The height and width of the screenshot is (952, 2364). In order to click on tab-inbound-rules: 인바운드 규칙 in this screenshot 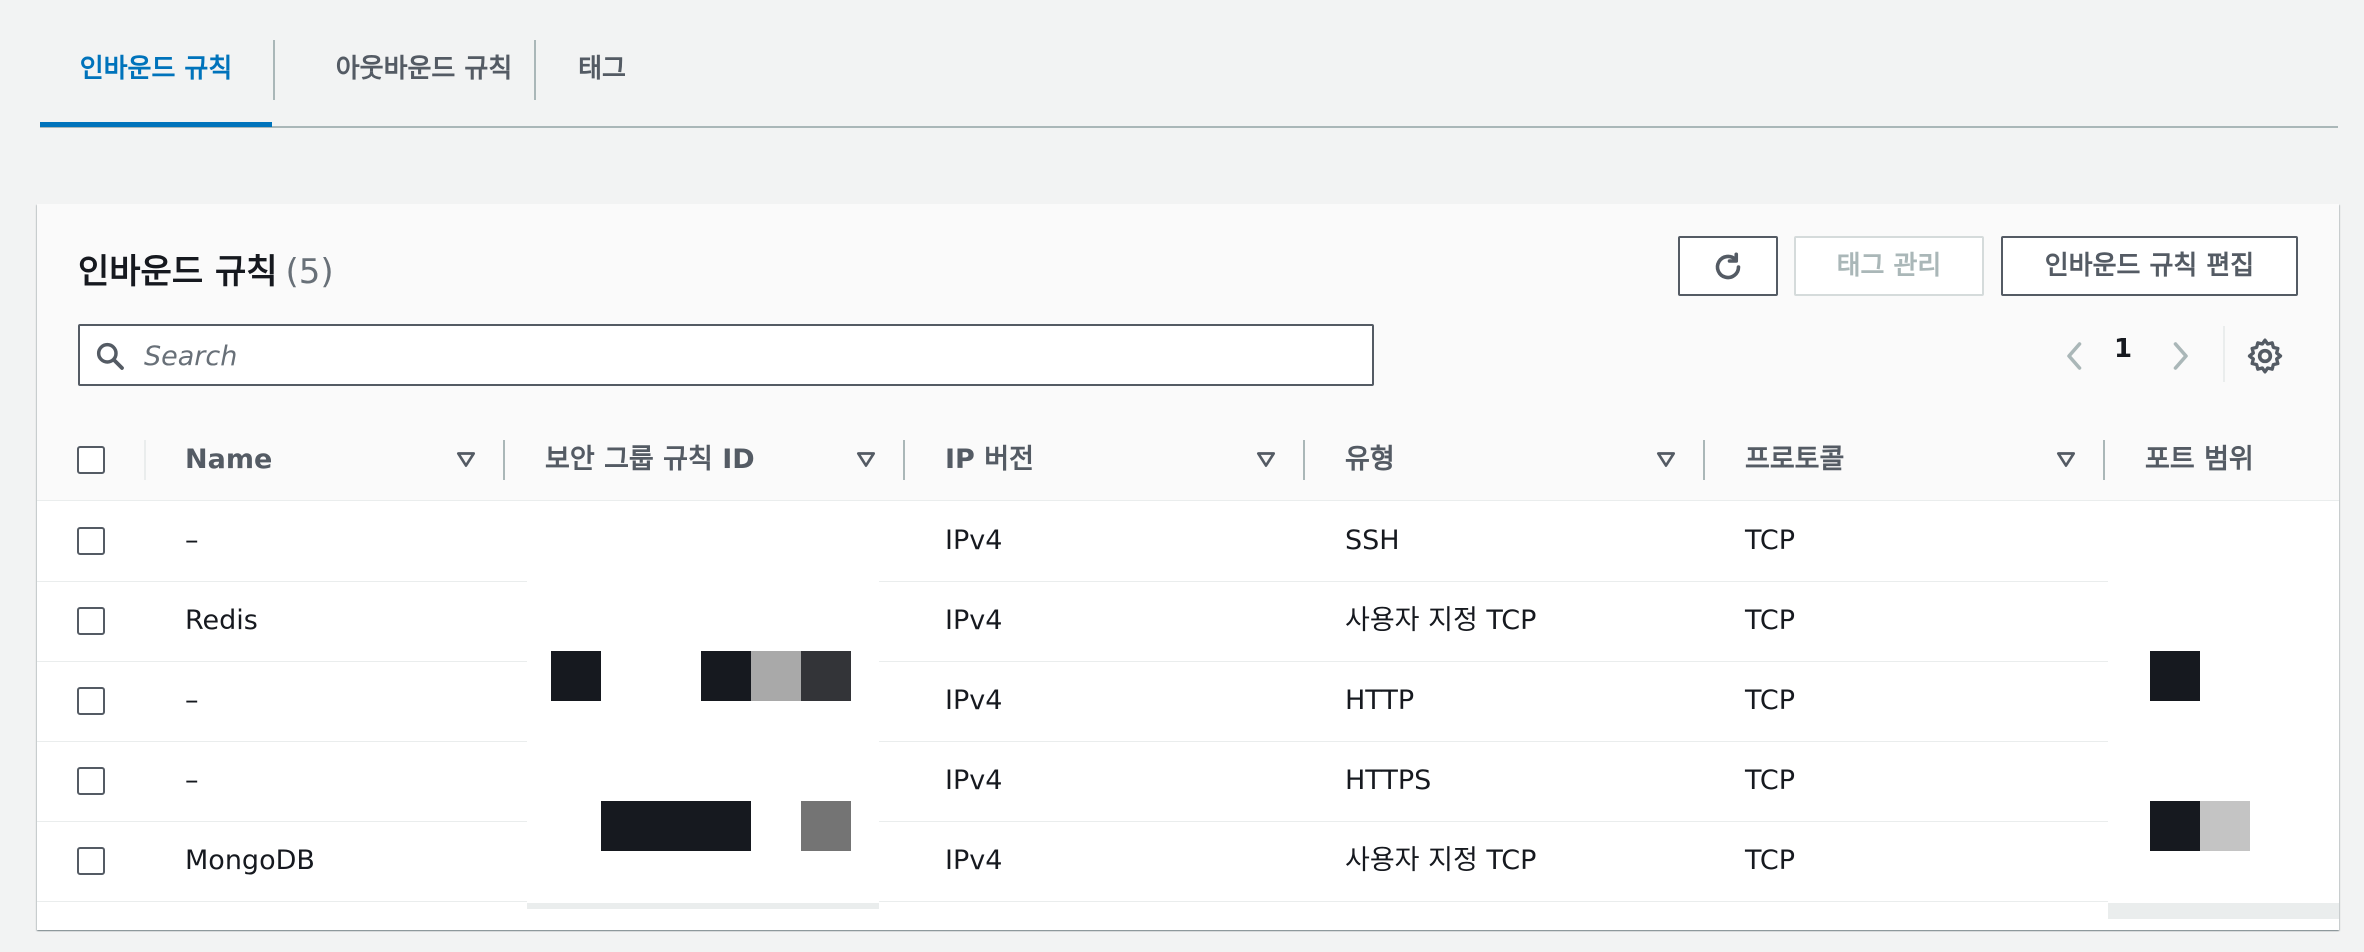, I will do `click(156, 63)`.